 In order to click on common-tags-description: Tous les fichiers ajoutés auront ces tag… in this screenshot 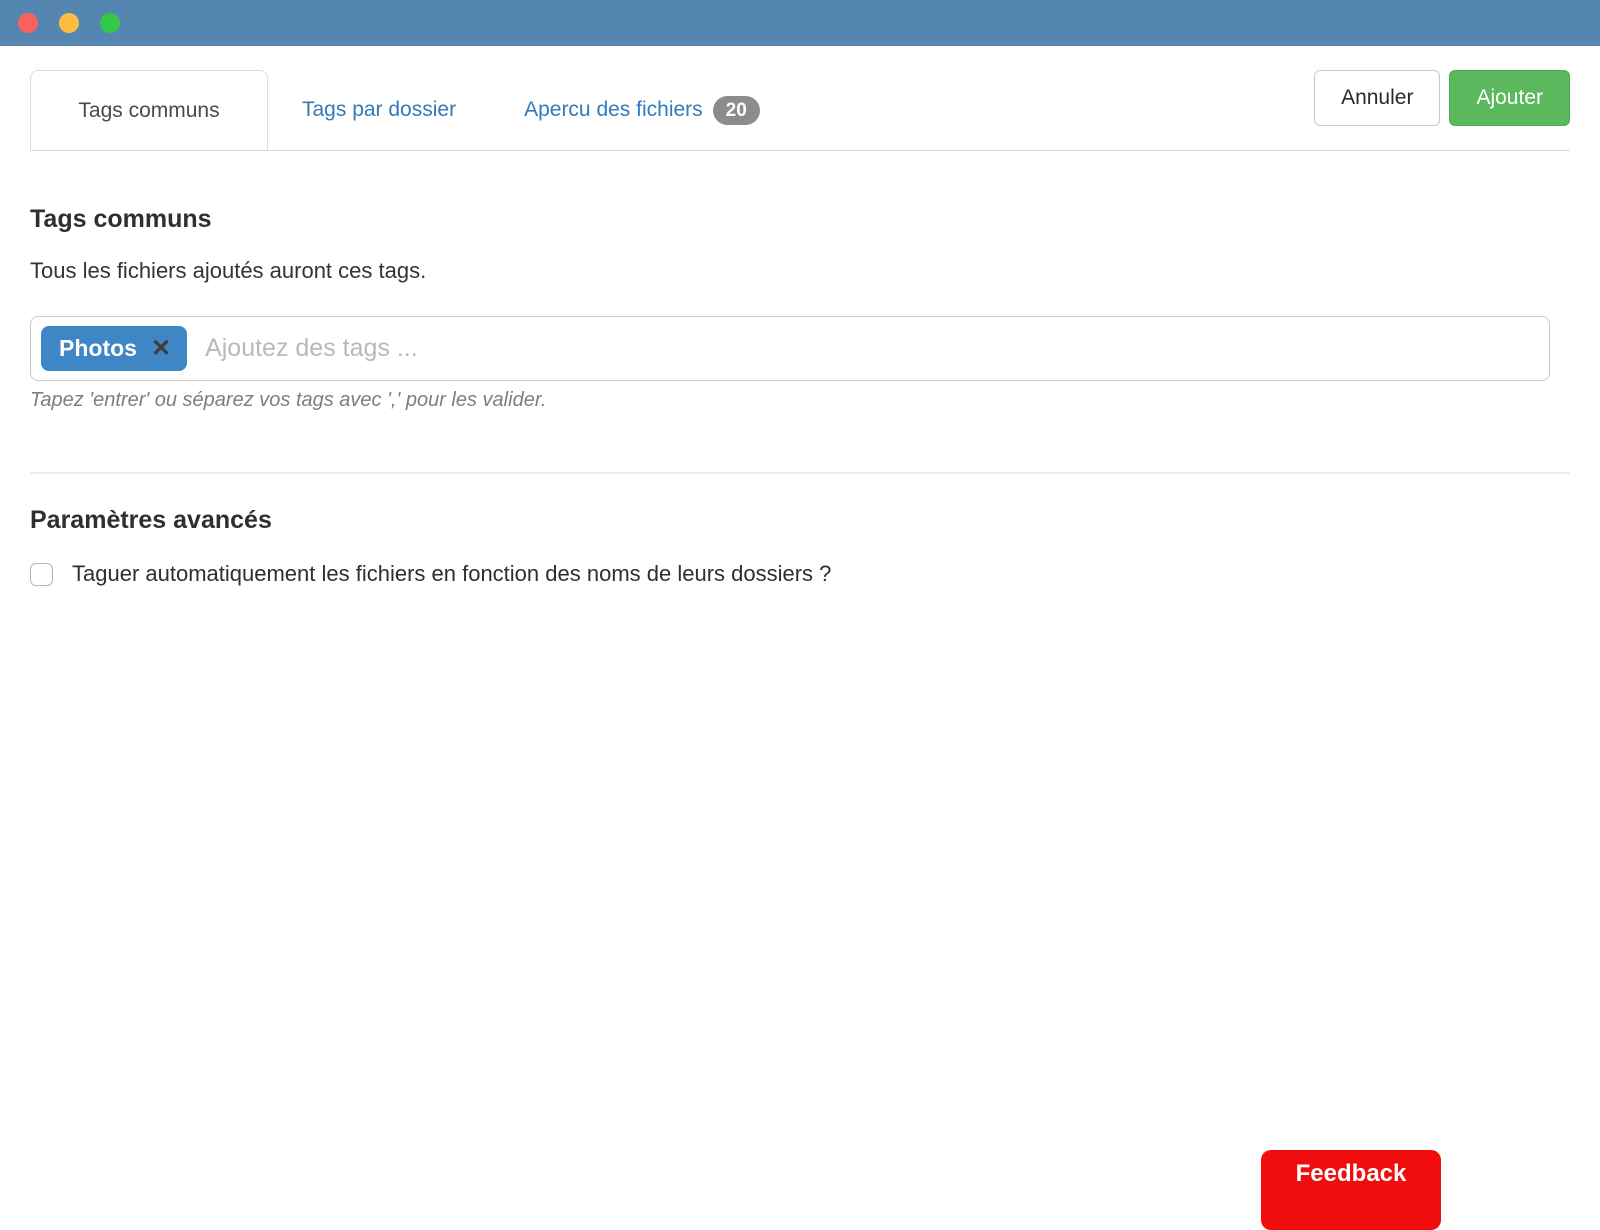, I will do `click(228, 270)`.